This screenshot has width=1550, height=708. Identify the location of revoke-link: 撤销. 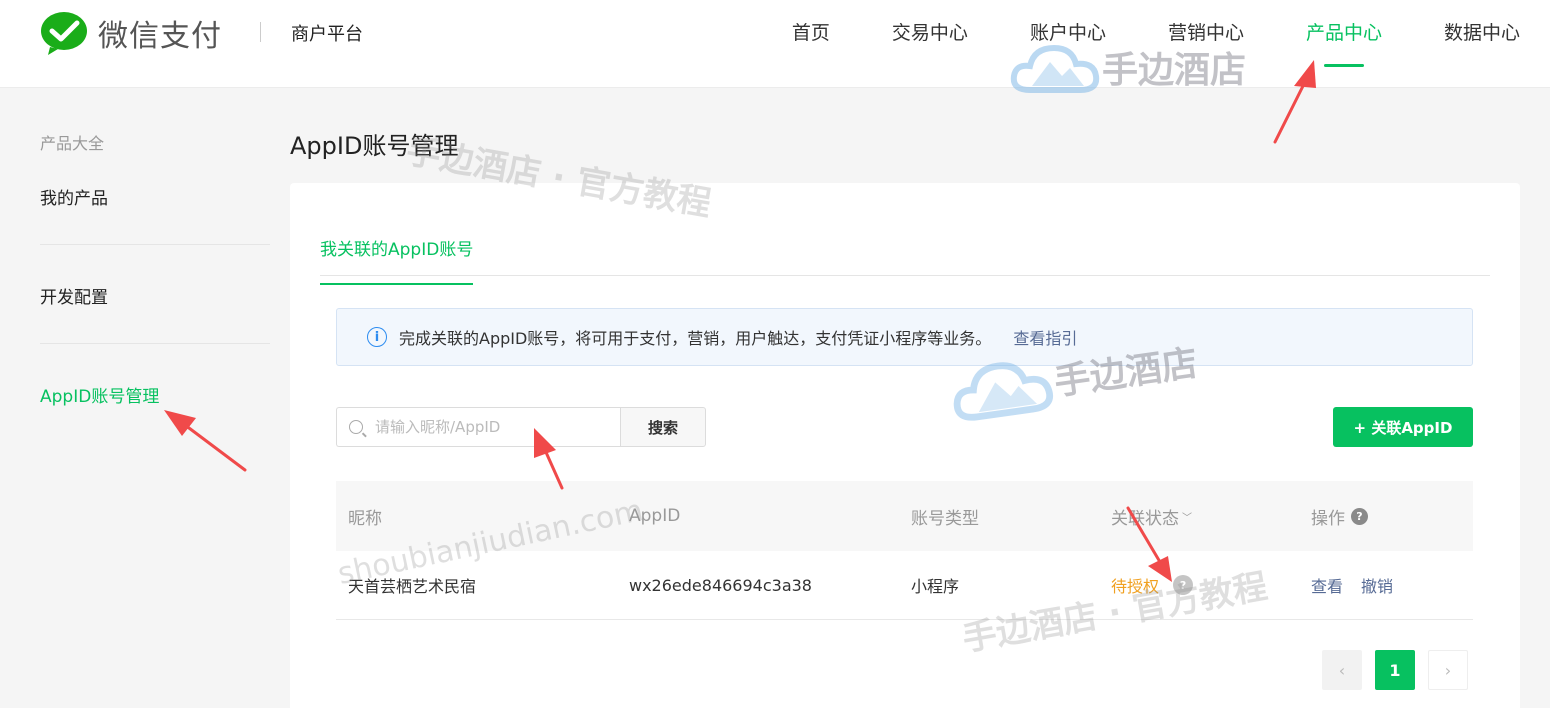
(1377, 585).